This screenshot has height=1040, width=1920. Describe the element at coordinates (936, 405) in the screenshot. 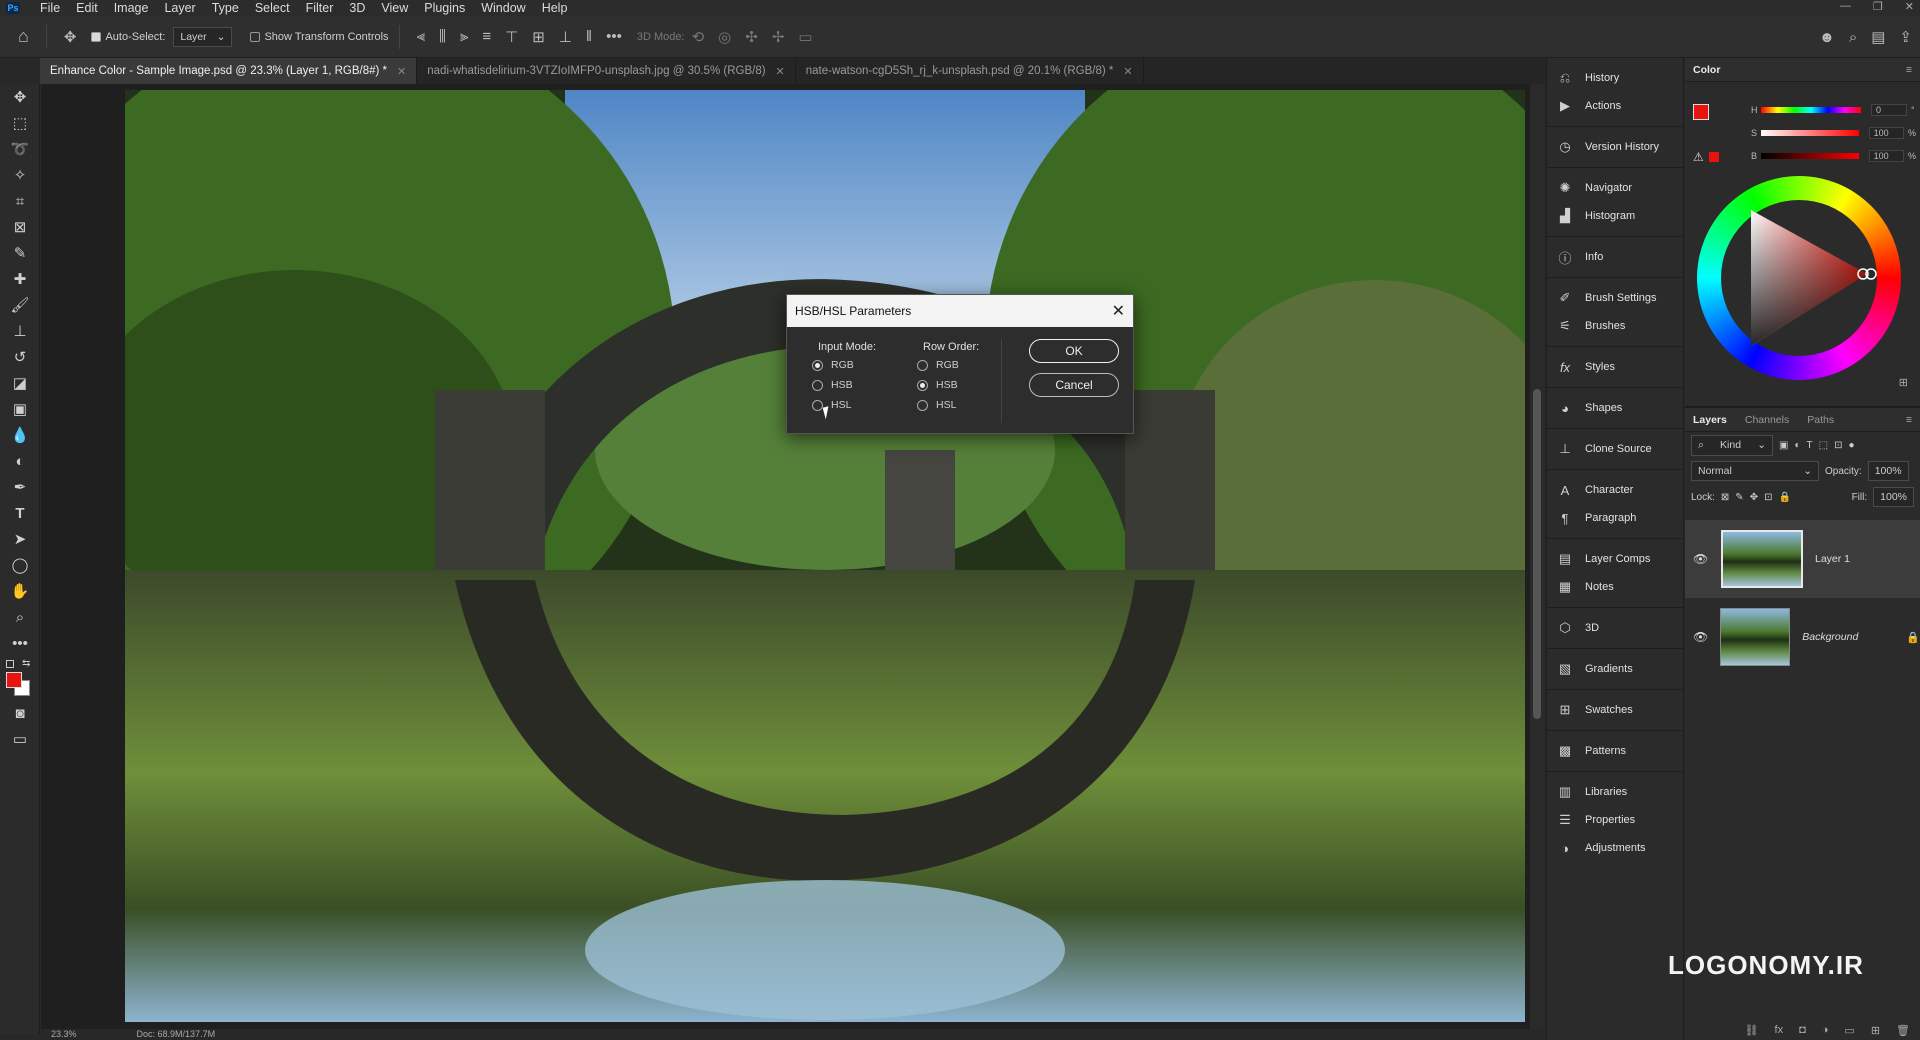

I see `row-radio-hsl: HSL` at that location.